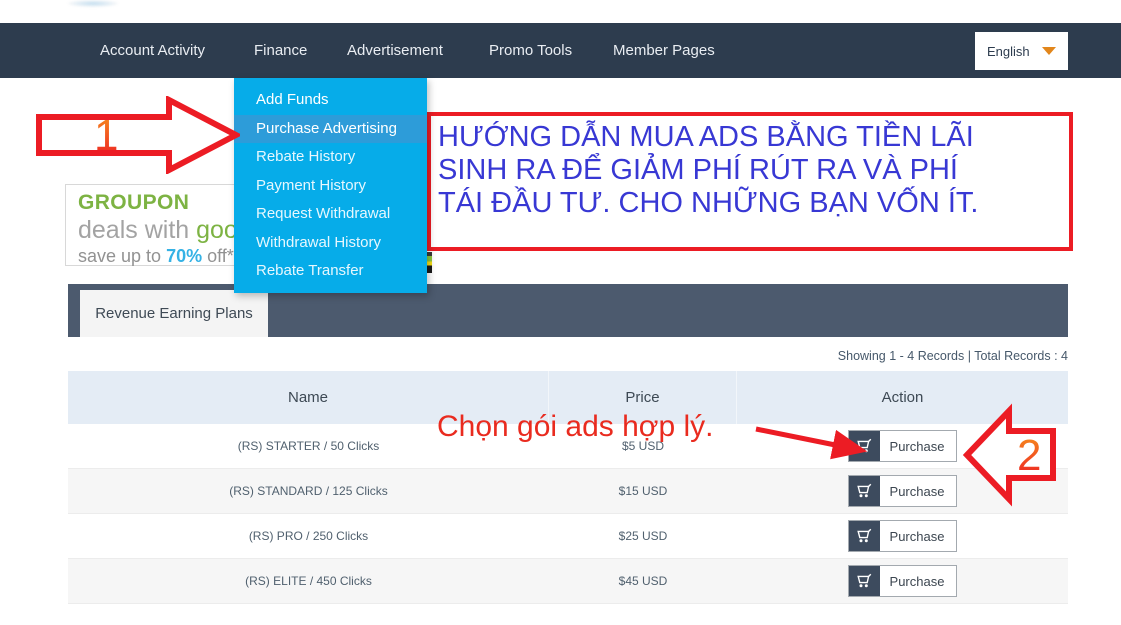 This screenshot has height=625, width=1121. What do you see at coordinates (1009, 455) in the screenshot?
I see `step-2-arrow: 2` at bounding box center [1009, 455].